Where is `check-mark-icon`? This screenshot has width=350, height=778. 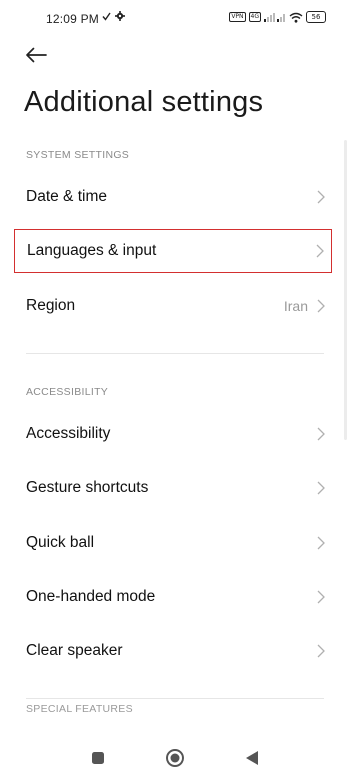 check-mark-icon is located at coordinates (106, 16).